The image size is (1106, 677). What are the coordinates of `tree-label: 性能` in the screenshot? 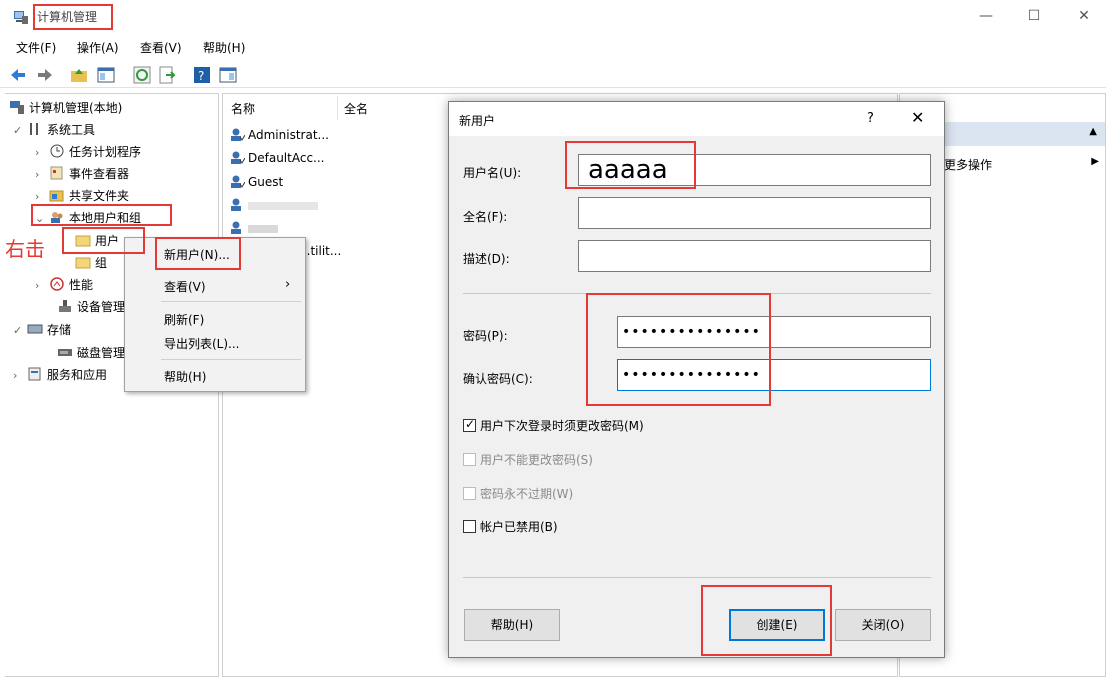 It's located at (81, 285).